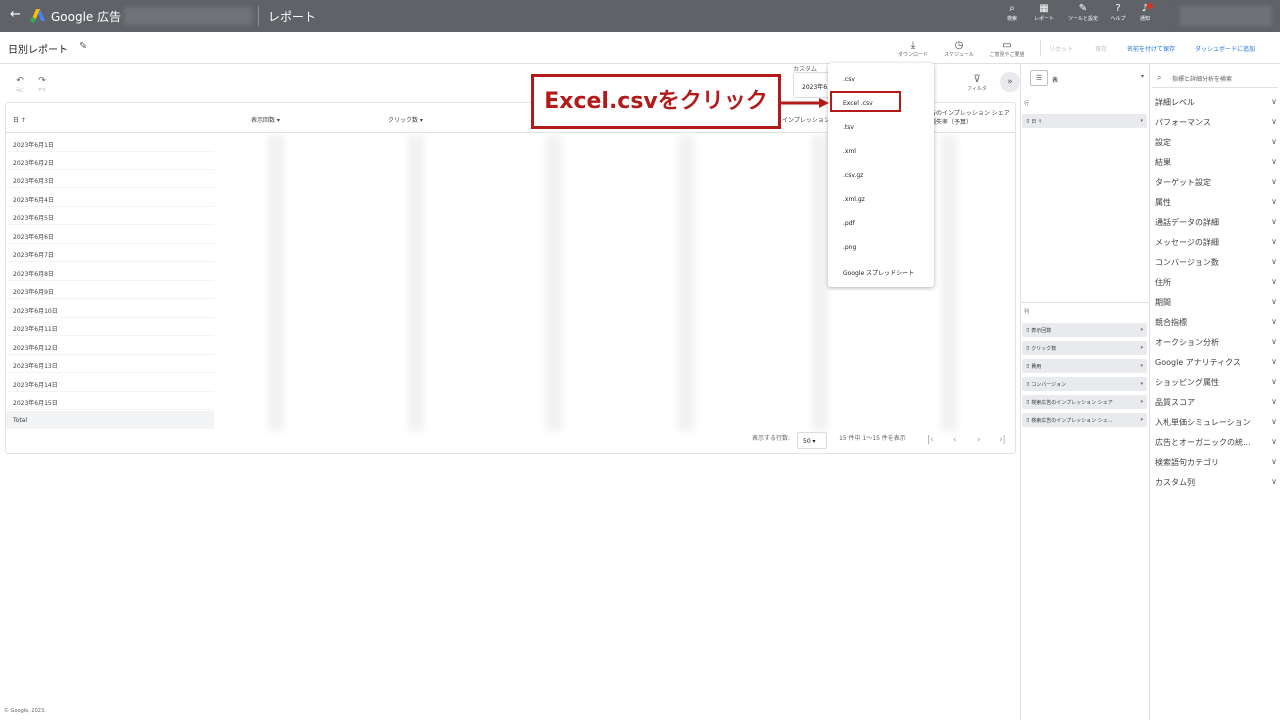  Describe the element at coordinates (110, 383) in the screenshot. I see `table-row: 2023年6月14日` at that location.